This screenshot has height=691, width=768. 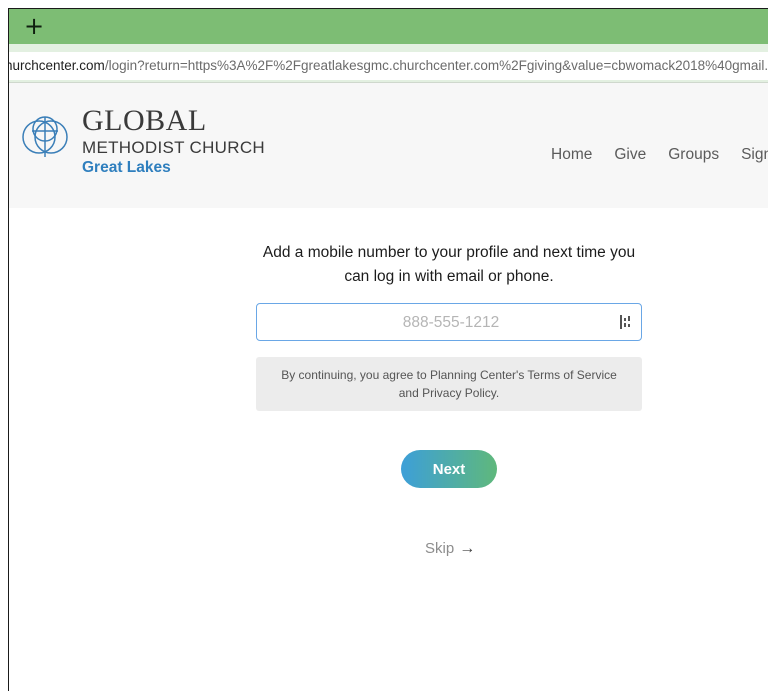 What do you see at coordinates (388, 26) in the screenshot?
I see `tab-bar: +` at bounding box center [388, 26].